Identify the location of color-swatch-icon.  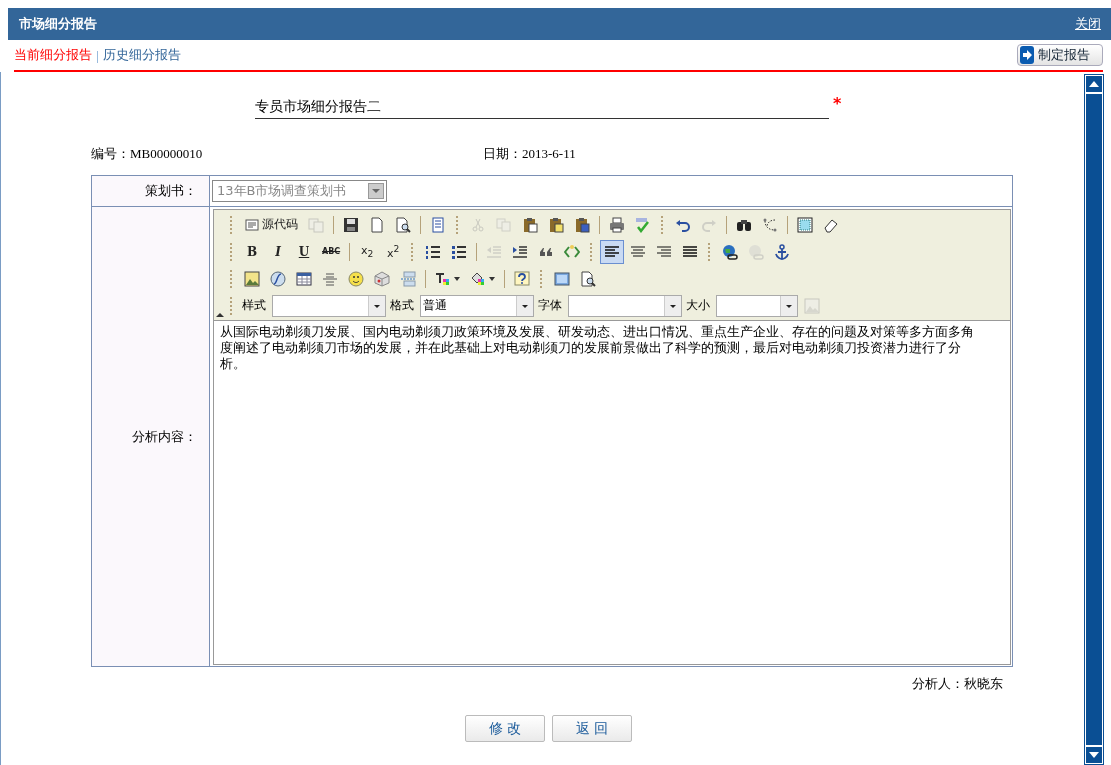
(443, 278).